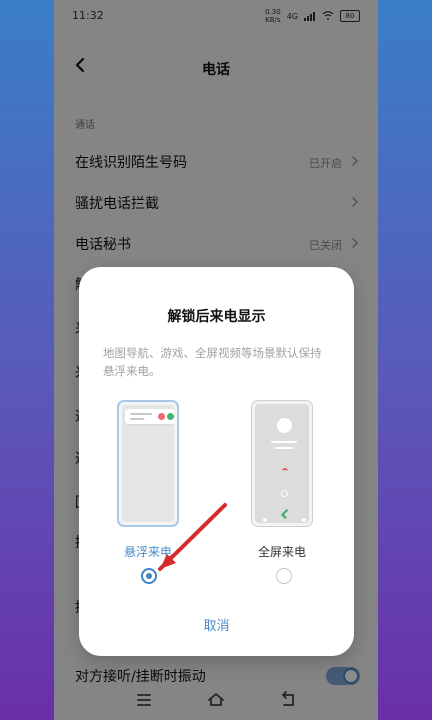 The width and height of the screenshot is (432, 720). What do you see at coordinates (284, 448) in the screenshot?
I see `caller-subtitle-line` at bounding box center [284, 448].